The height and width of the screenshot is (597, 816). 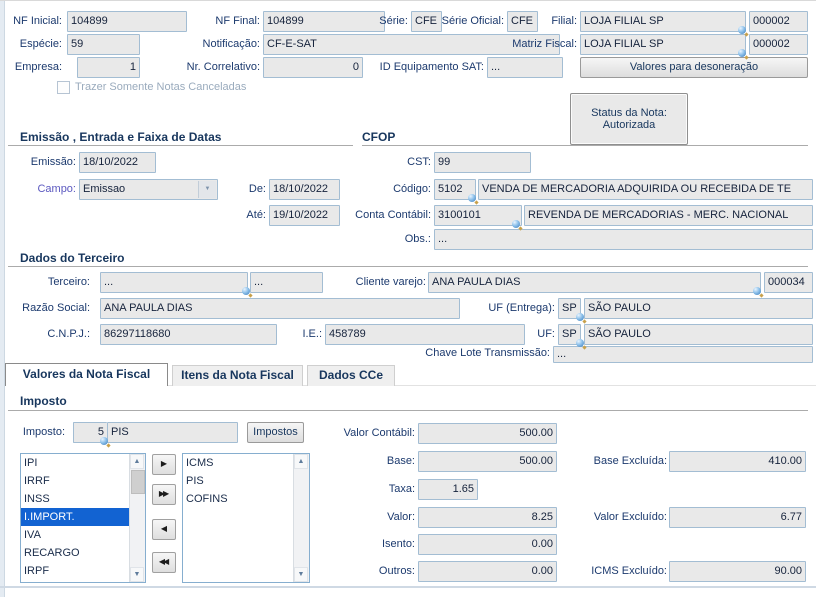 What do you see at coordinates (487, 461) in the screenshot?
I see `base-field: 500.00` at bounding box center [487, 461].